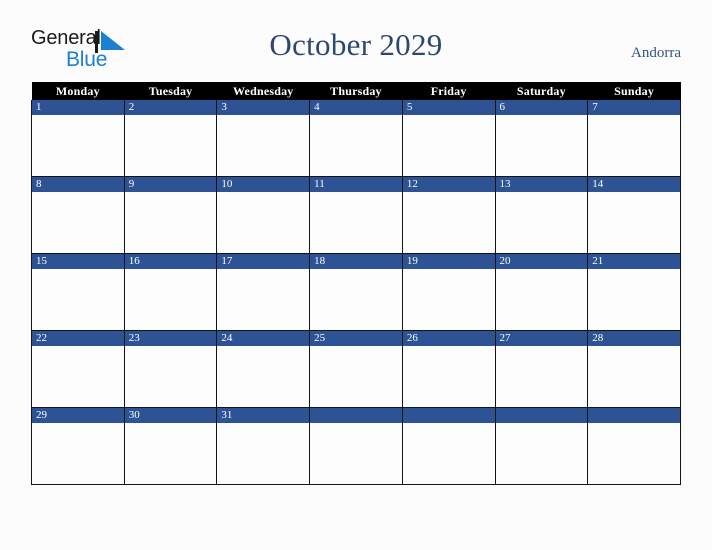 This screenshot has height=550, width=712. I want to click on day-number: 26, so click(448, 338).